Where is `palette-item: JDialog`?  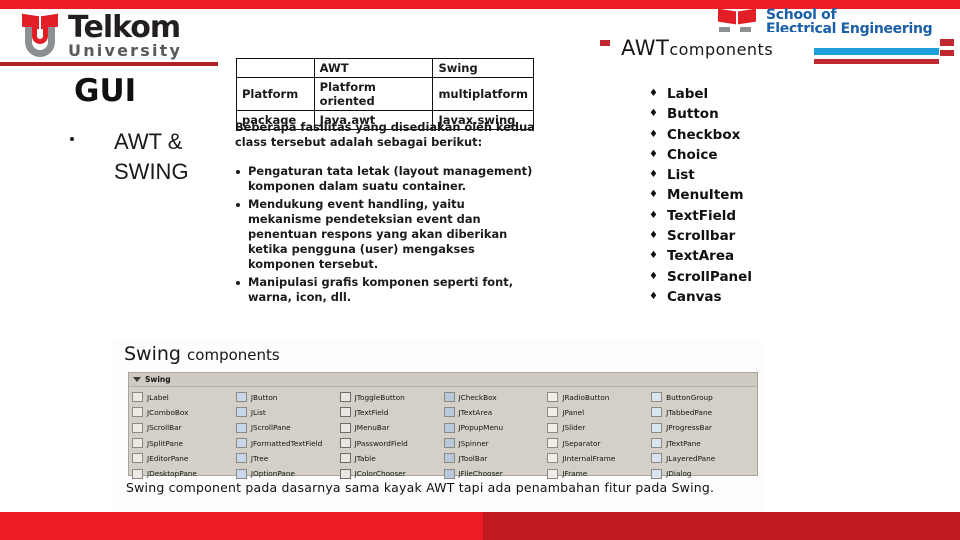
palette-item: JDialog is located at coordinates (703, 473).